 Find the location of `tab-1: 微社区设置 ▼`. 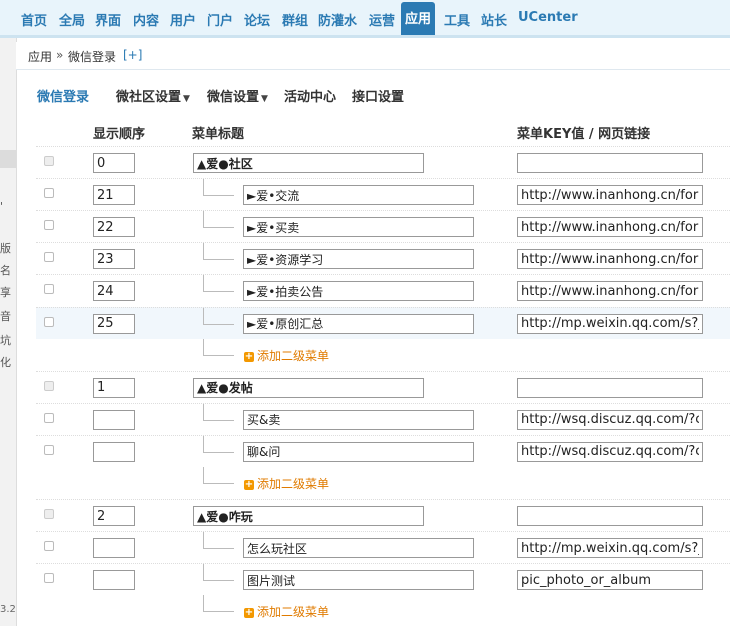

tab-1: 微社区设置 ▼ is located at coordinates (153, 95).